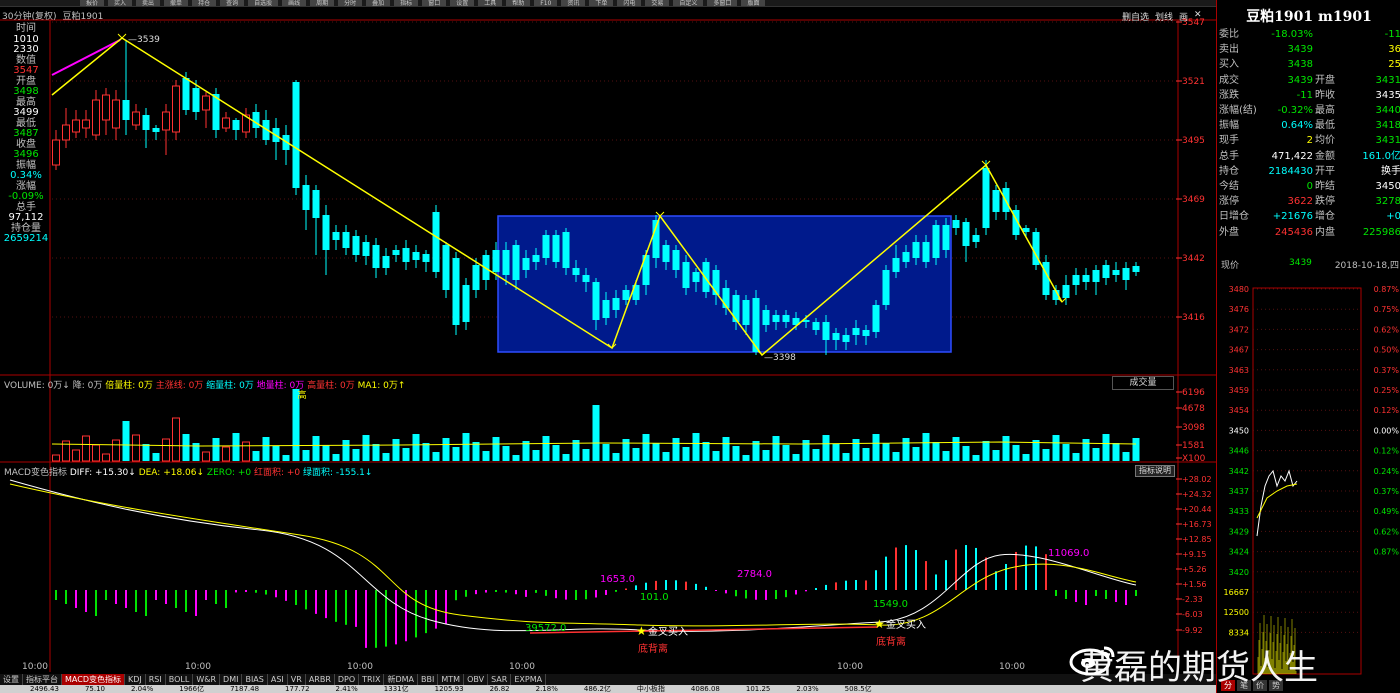 The height and width of the screenshot is (693, 1400). Describe the element at coordinates (1164, 16) in the screenshot. I see `draw-line-button: 划线` at that location.